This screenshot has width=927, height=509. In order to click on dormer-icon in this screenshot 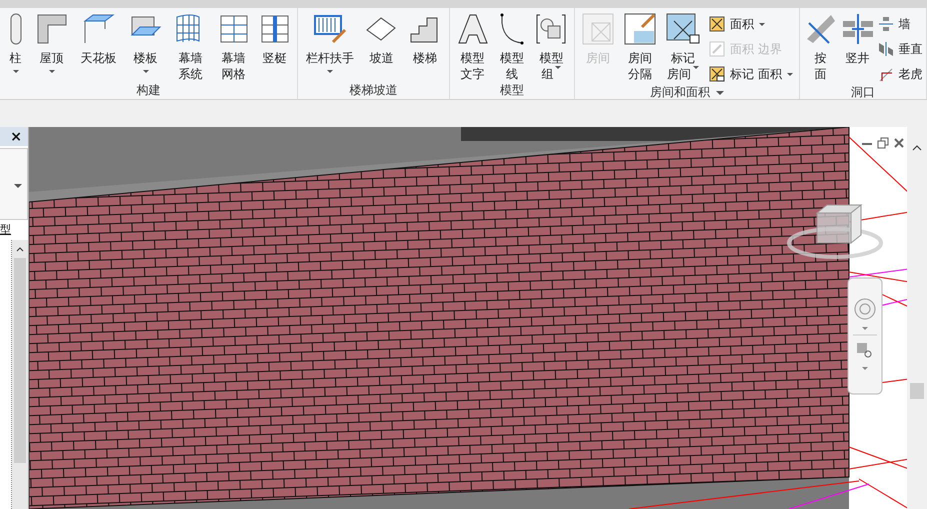, I will do `click(886, 74)`.